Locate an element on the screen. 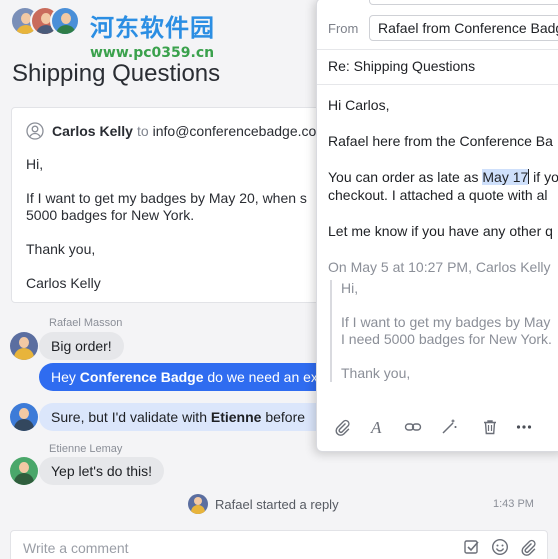 This screenshot has width=558, height=559. checkbox-icon is located at coordinates (472, 547).